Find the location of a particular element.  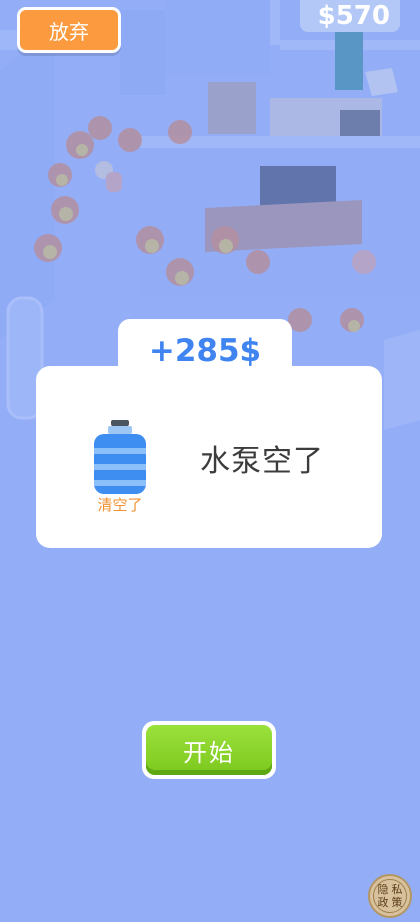

pump-empty-message: 水泵空了 is located at coordinates (262, 461).